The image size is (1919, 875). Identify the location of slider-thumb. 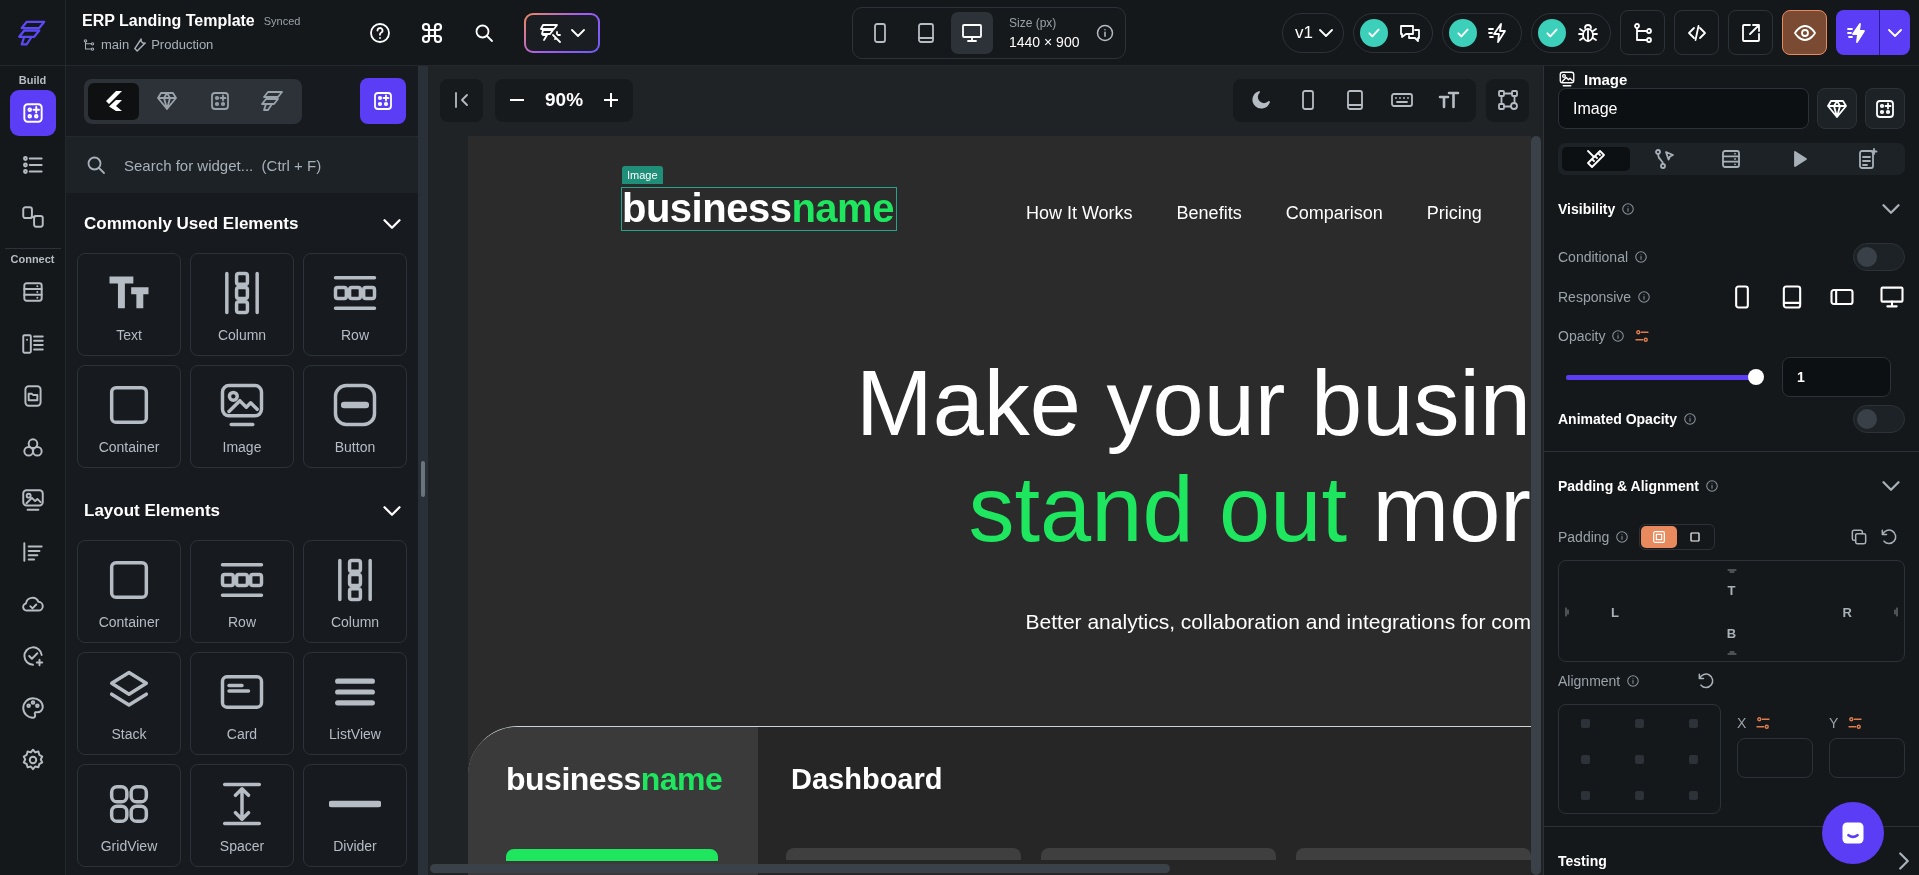
(1756, 377).